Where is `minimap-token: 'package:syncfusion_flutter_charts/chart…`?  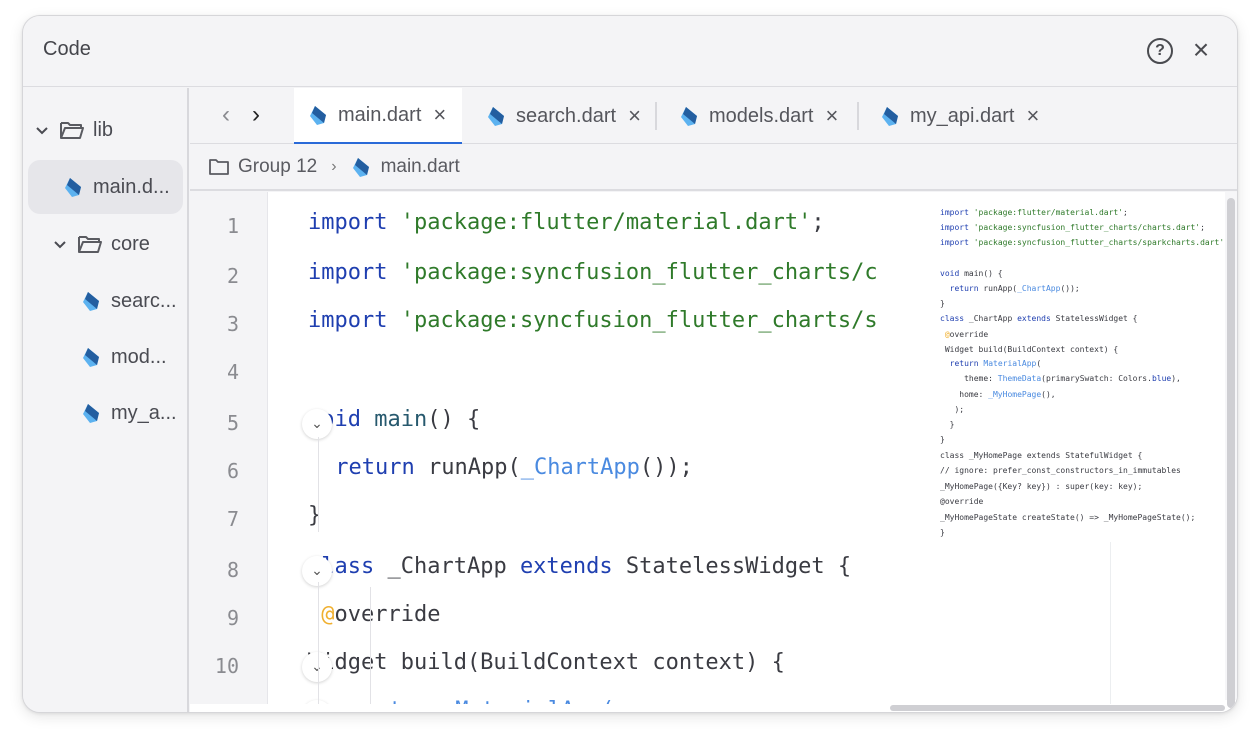
minimap-token: 'package:syncfusion_flutter_charts/chart… is located at coordinates (1087, 227).